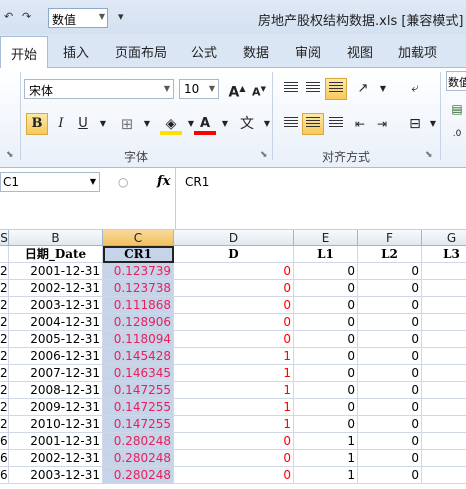 Image resolution: width=466 pixels, height=489 pixels. What do you see at coordinates (138, 254) in the screenshot?
I see `header-cell: CR1` at bounding box center [138, 254].